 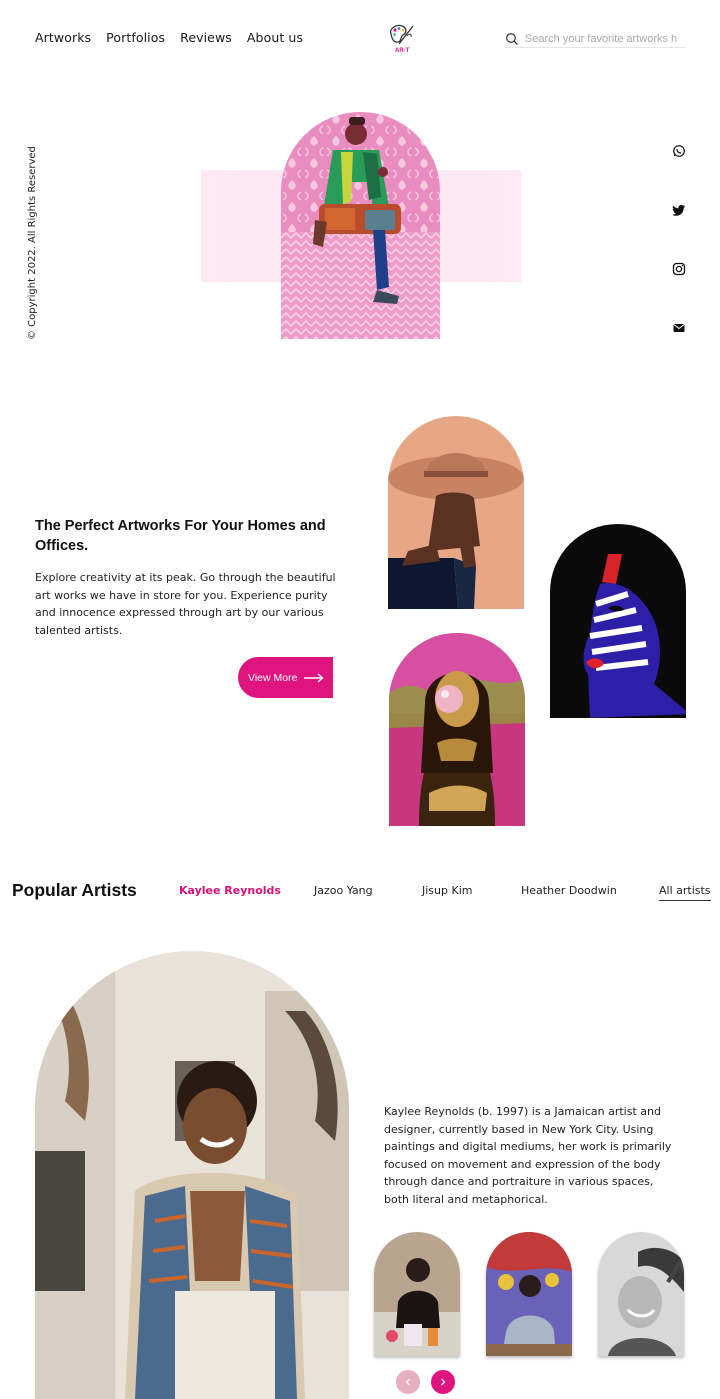 What do you see at coordinates (230, 890) in the screenshot?
I see `artist-tab-kaylee-reynolds: Kaylee Reynolds` at bounding box center [230, 890].